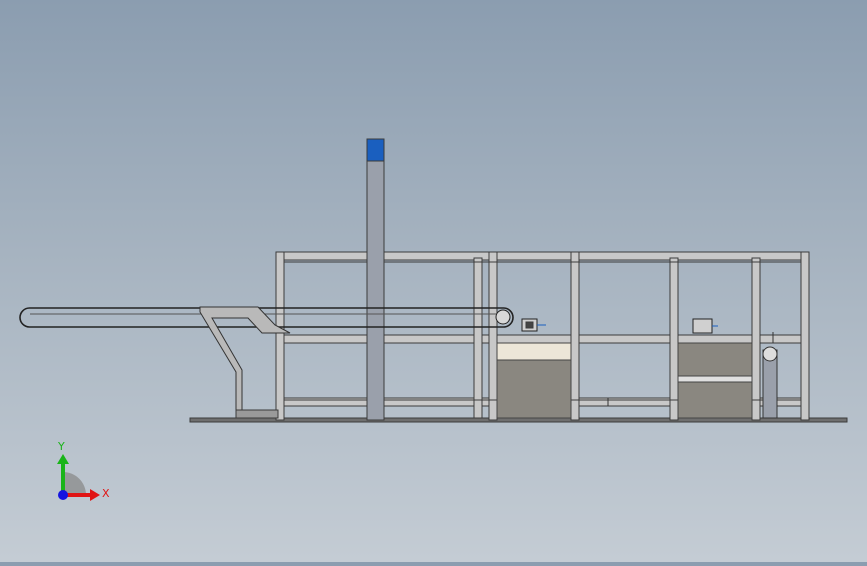 This screenshot has height=566, width=867. What do you see at coordinates (542, 256) in the screenshot?
I see `frame-top-rail` at bounding box center [542, 256].